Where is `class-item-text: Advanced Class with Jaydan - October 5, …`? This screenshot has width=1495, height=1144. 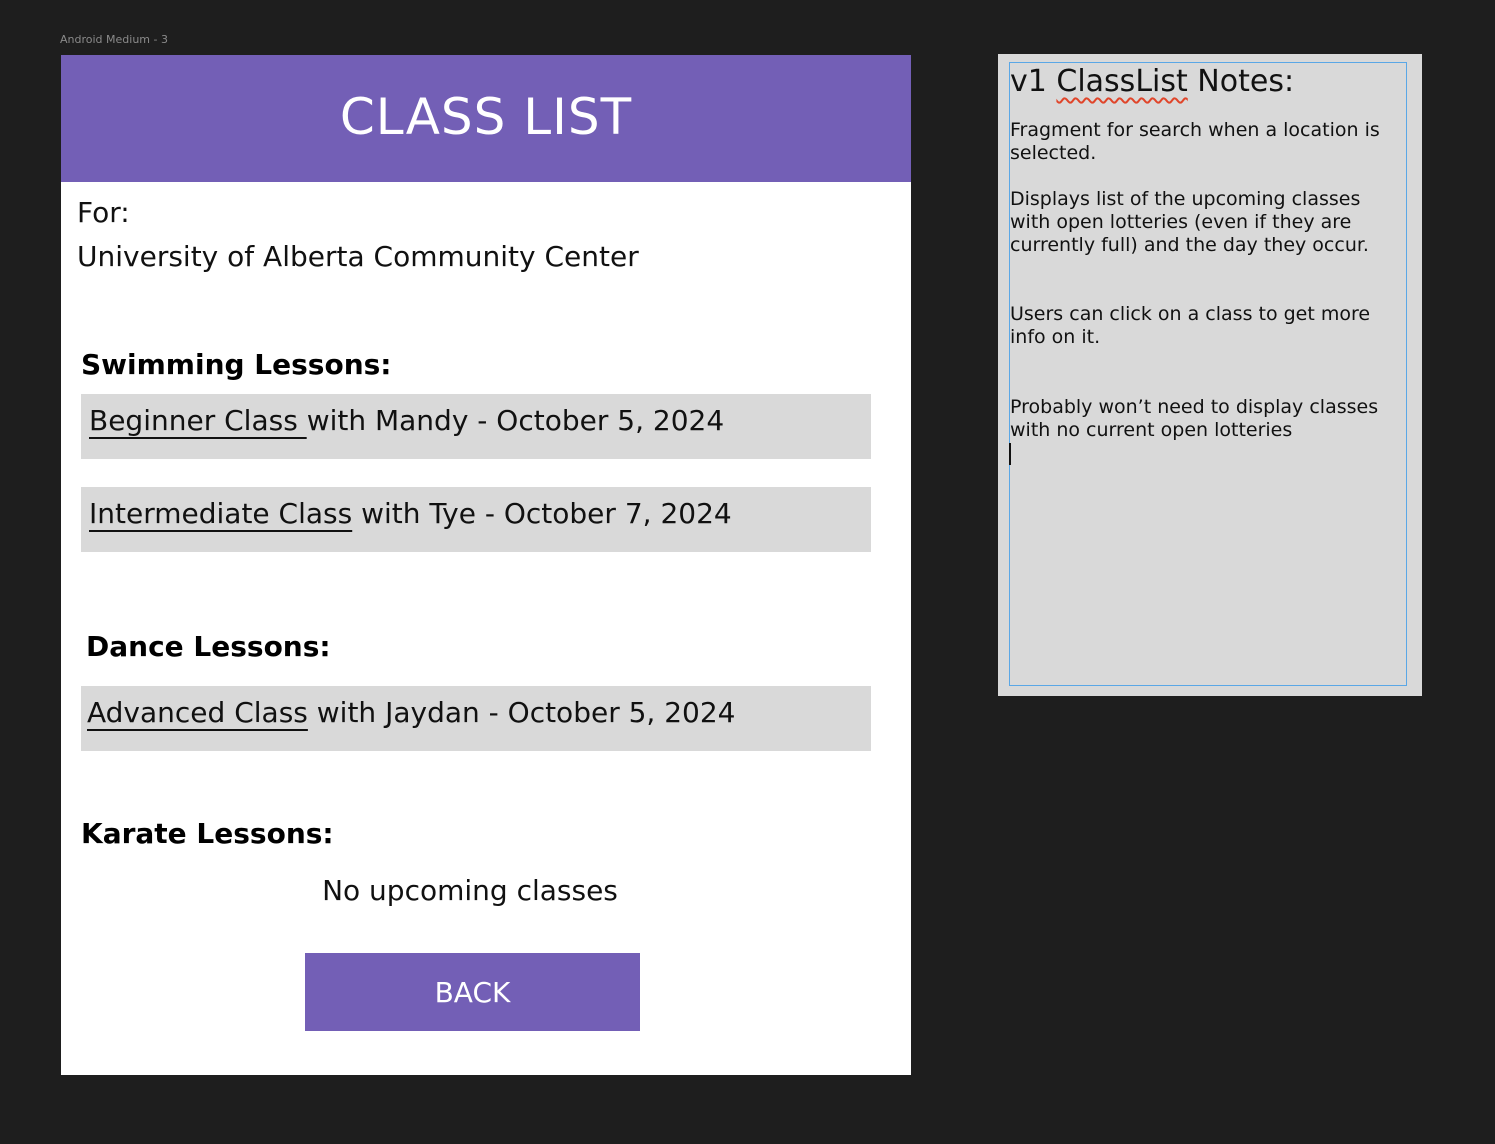
class-item-text: Advanced Class with Jaydan - October 5, … is located at coordinates (411, 712).